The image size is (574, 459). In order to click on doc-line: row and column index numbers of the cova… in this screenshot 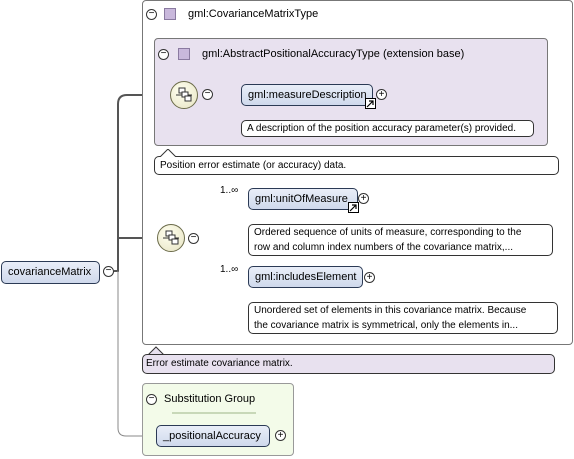, I will do `click(384, 247)`.